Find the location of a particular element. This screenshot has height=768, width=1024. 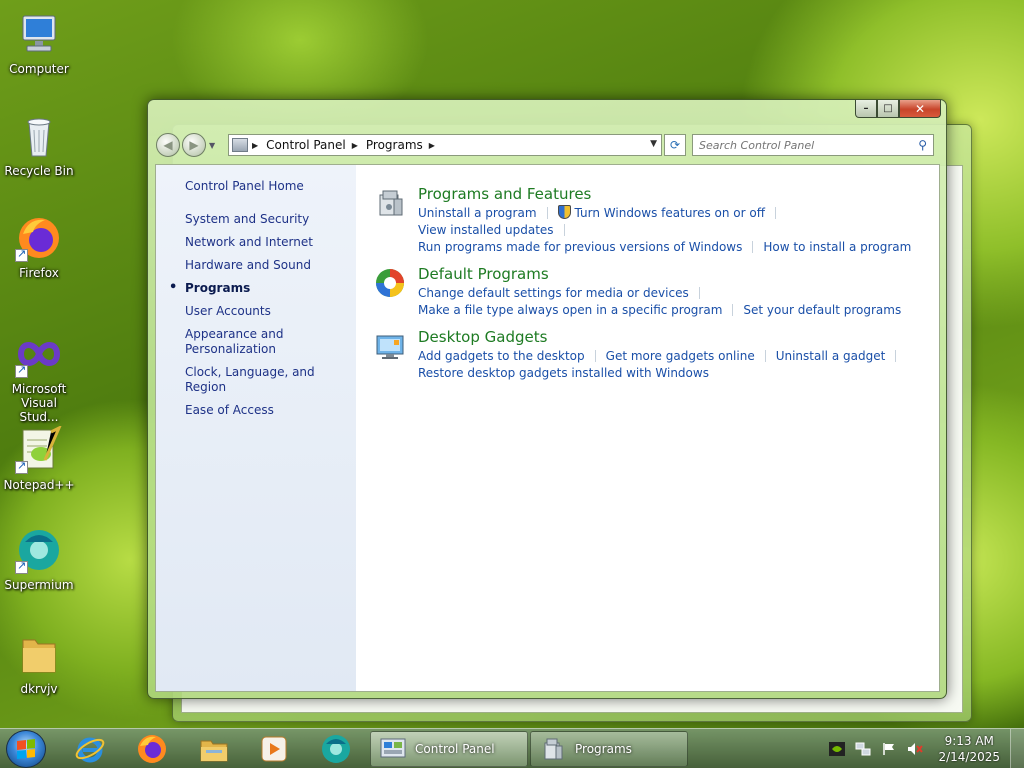

refresh-button: ⟳ is located at coordinates (675, 145).